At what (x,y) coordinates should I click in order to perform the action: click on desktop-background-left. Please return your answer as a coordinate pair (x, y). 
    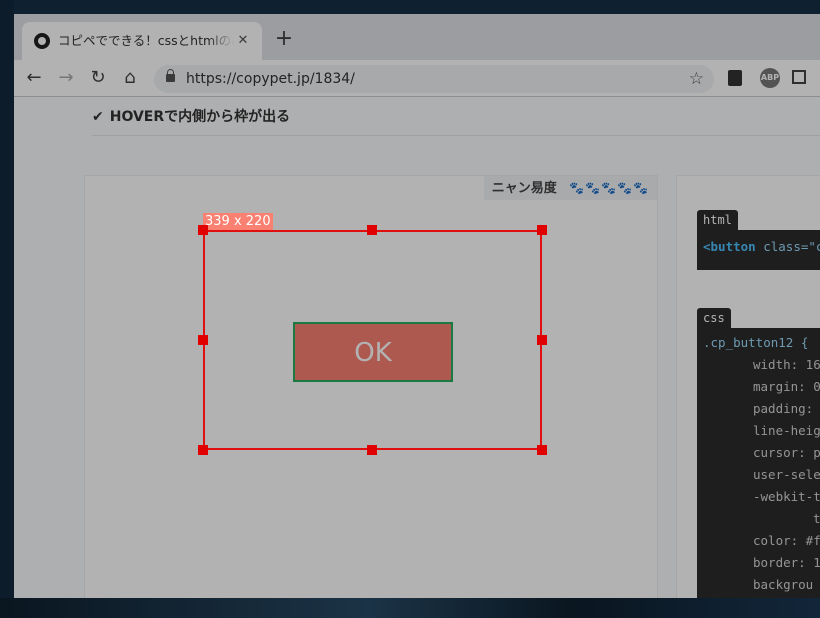
    Looking at the image, I should click on (7, 309).